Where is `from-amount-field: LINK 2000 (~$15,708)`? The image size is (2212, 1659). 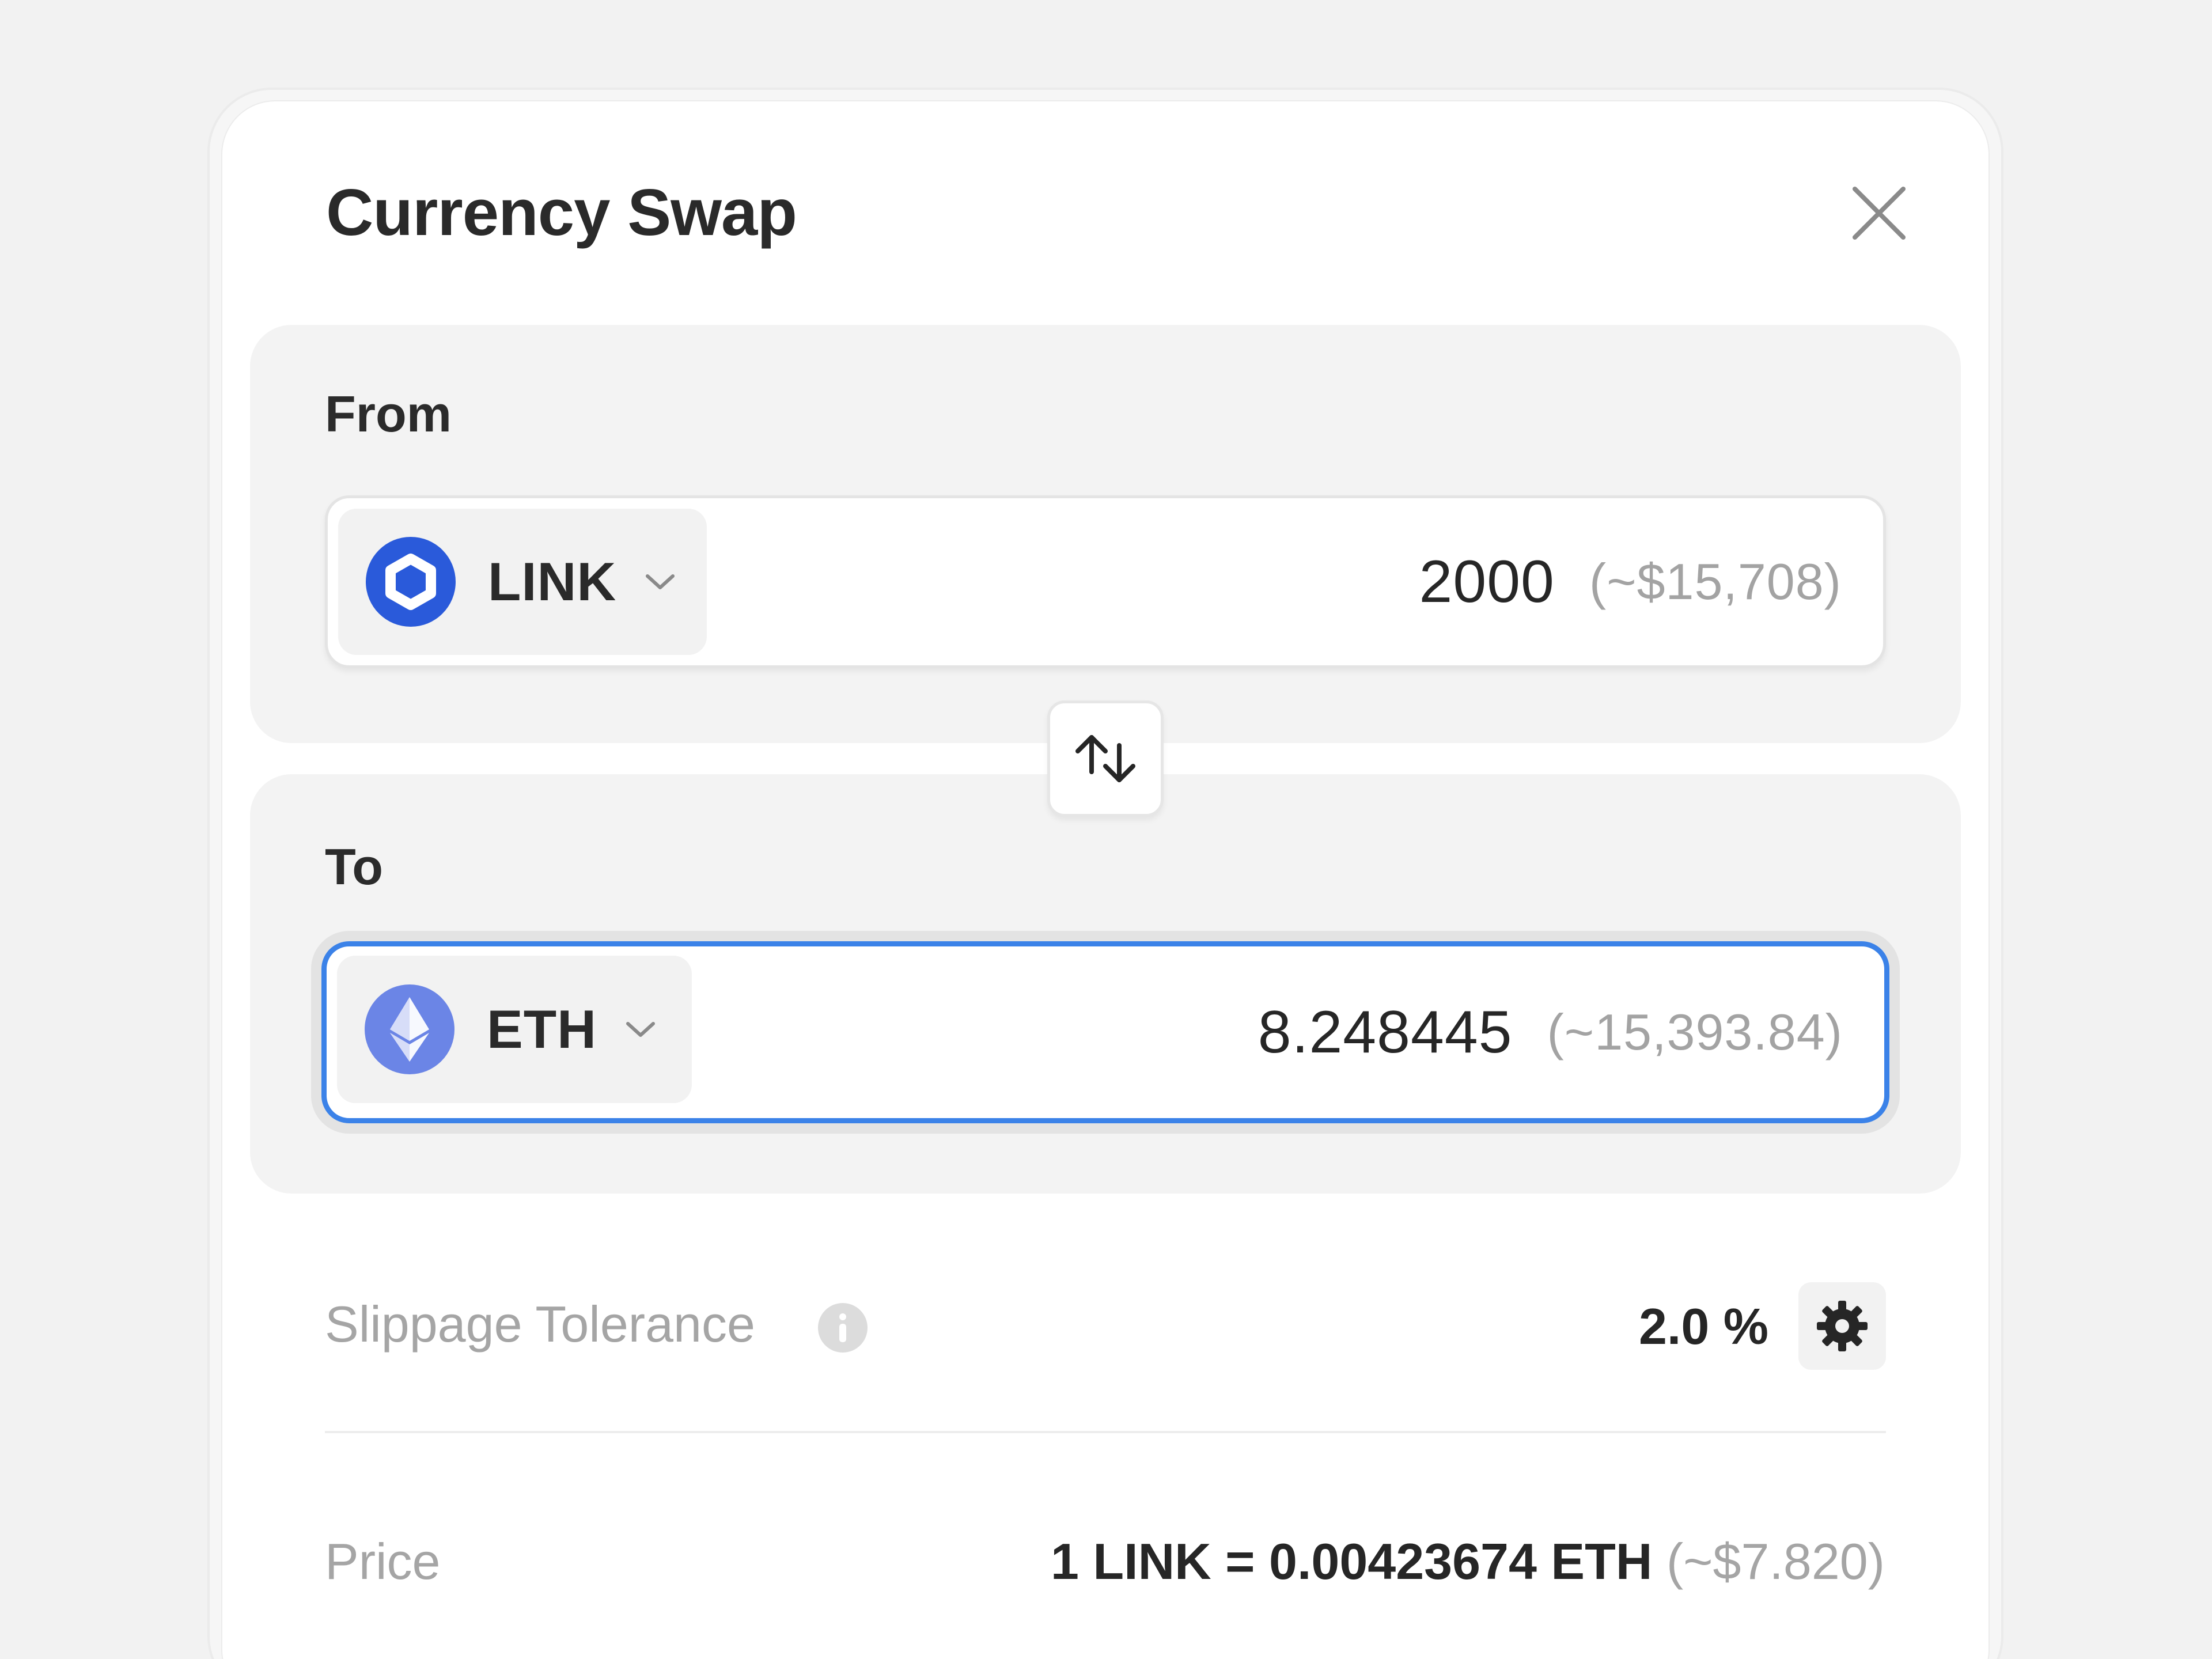 from-amount-field: LINK 2000 (~$15,708) is located at coordinates (1105, 581).